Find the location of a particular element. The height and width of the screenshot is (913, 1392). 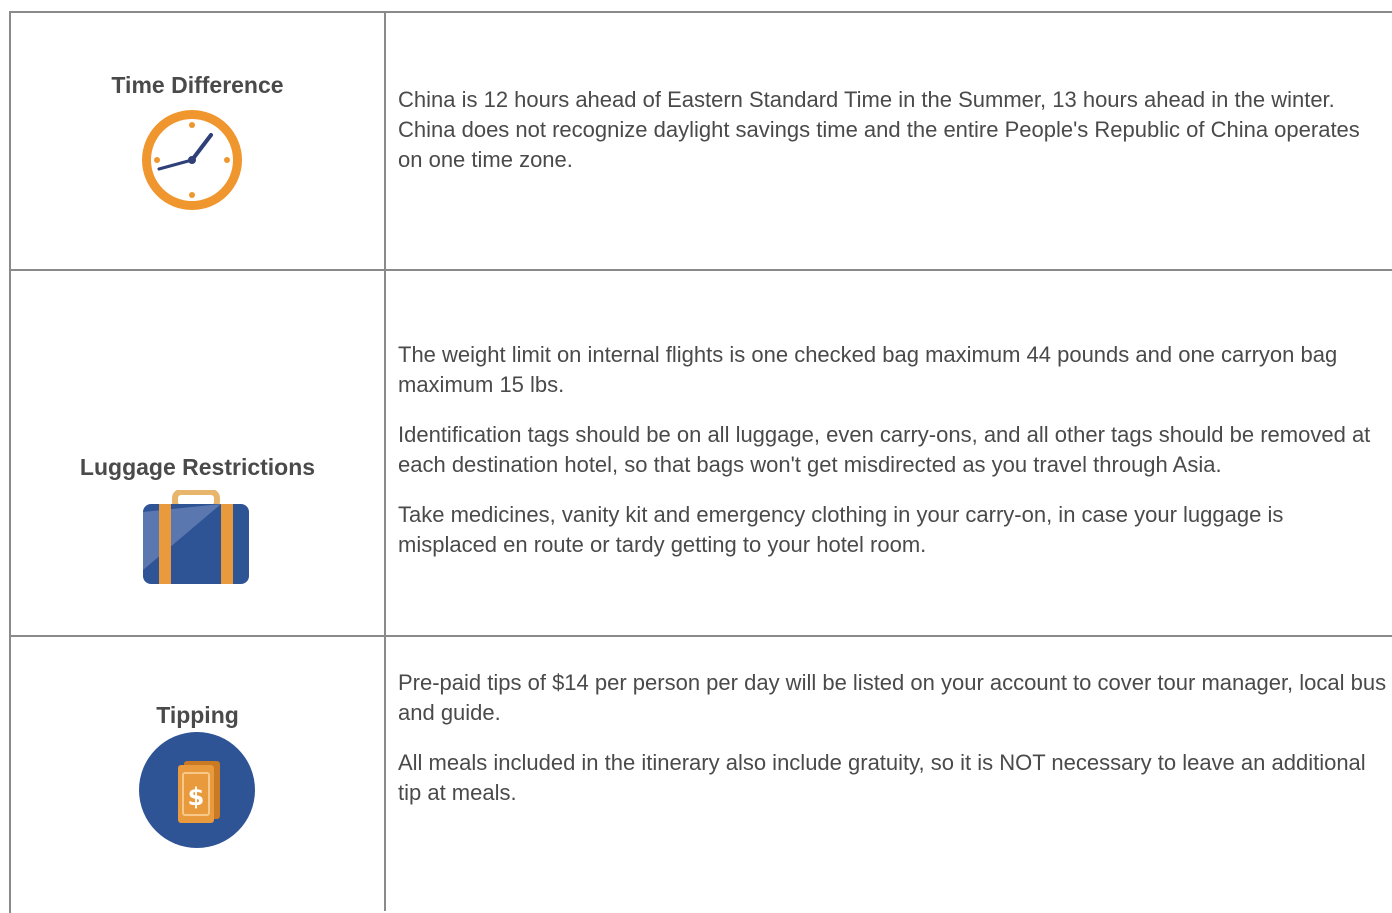

row-label-tipping: Tipping is located at coordinates (197, 715).